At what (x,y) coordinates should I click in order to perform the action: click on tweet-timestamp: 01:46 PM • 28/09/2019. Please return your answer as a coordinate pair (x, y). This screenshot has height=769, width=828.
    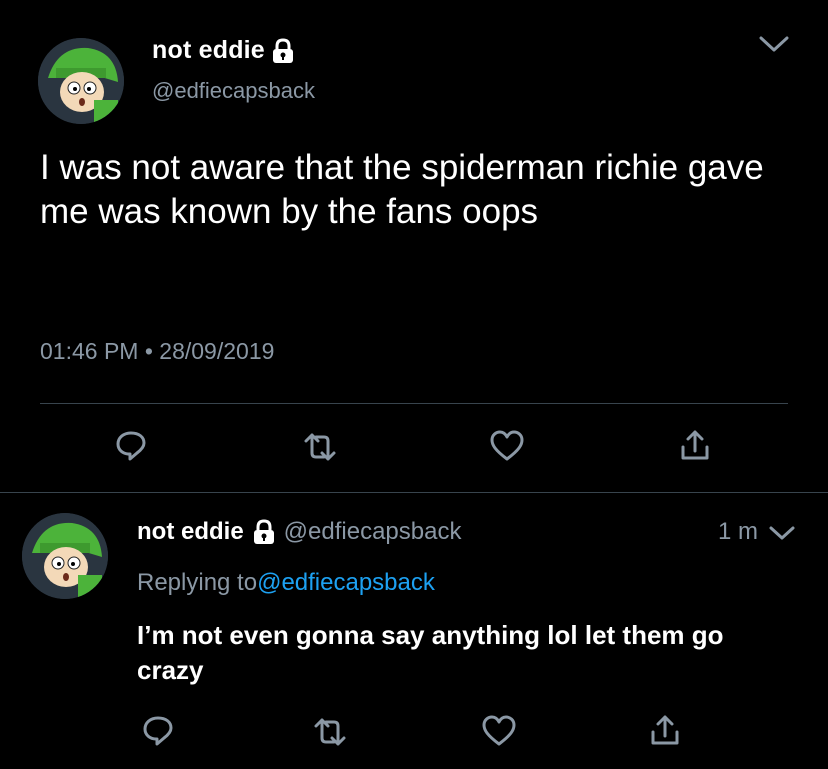
    Looking at the image, I should click on (157, 351).